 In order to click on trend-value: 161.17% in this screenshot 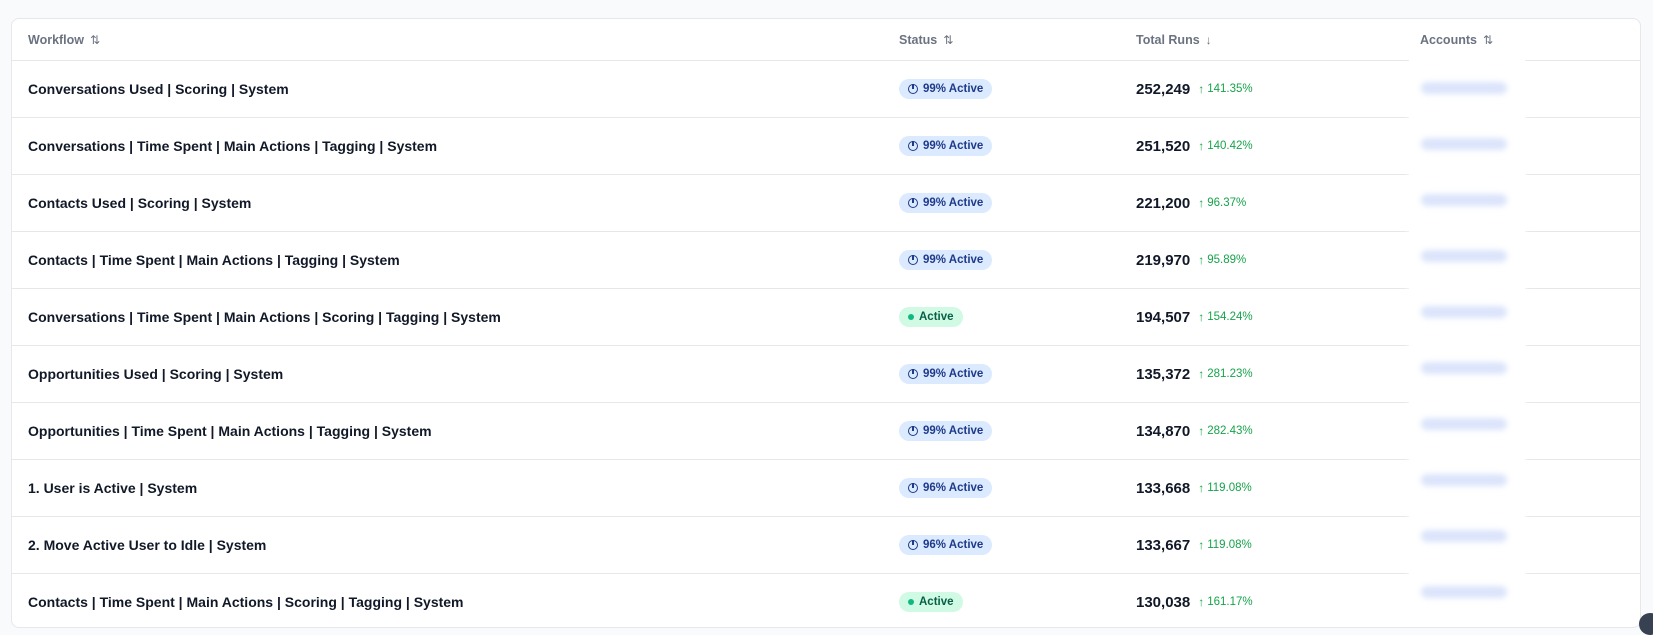, I will do `click(1230, 602)`.